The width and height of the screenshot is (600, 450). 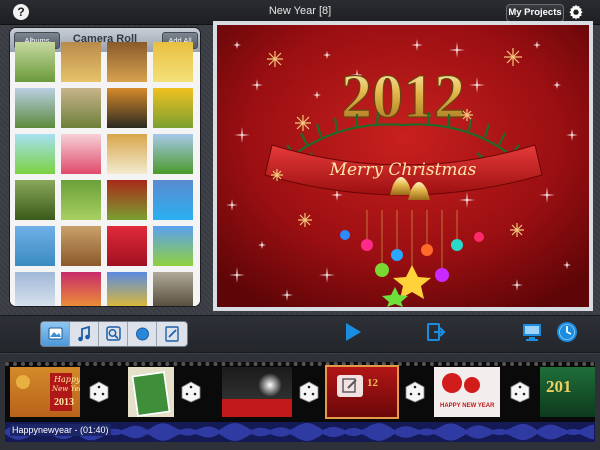 I want to click on clip-greeting-card, so click(x=151, y=392).